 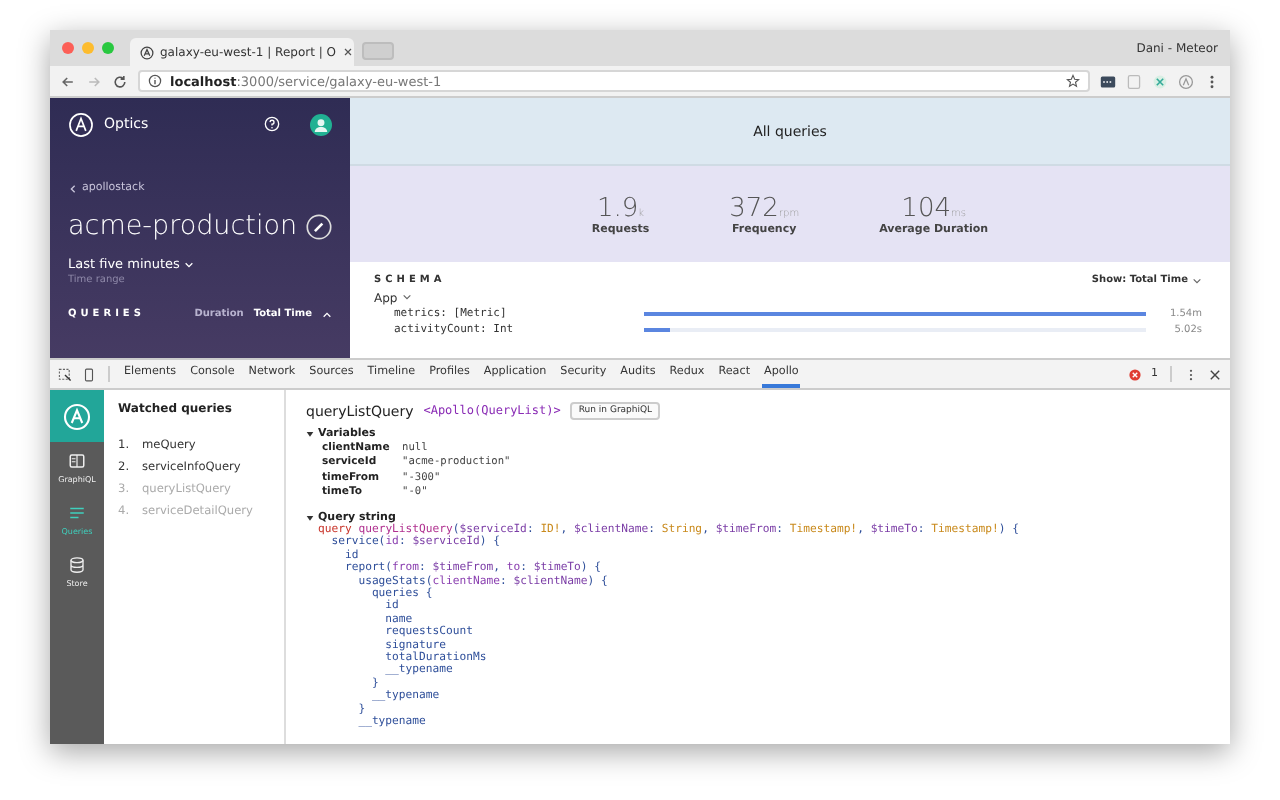 I want to click on chevron-left-icon, so click(x=73, y=188).